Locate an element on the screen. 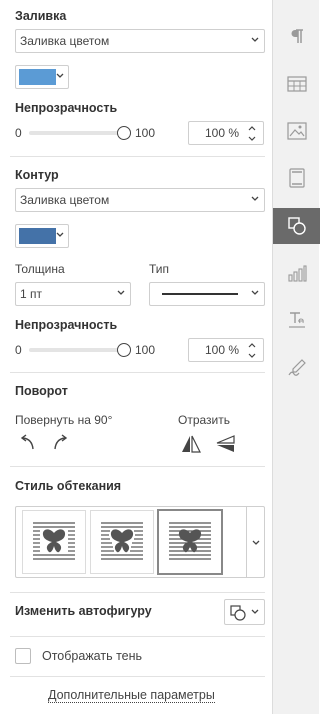 The width and height of the screenshot is (320, 714). stroke-line-type-select is located at coordinates (207, 294).